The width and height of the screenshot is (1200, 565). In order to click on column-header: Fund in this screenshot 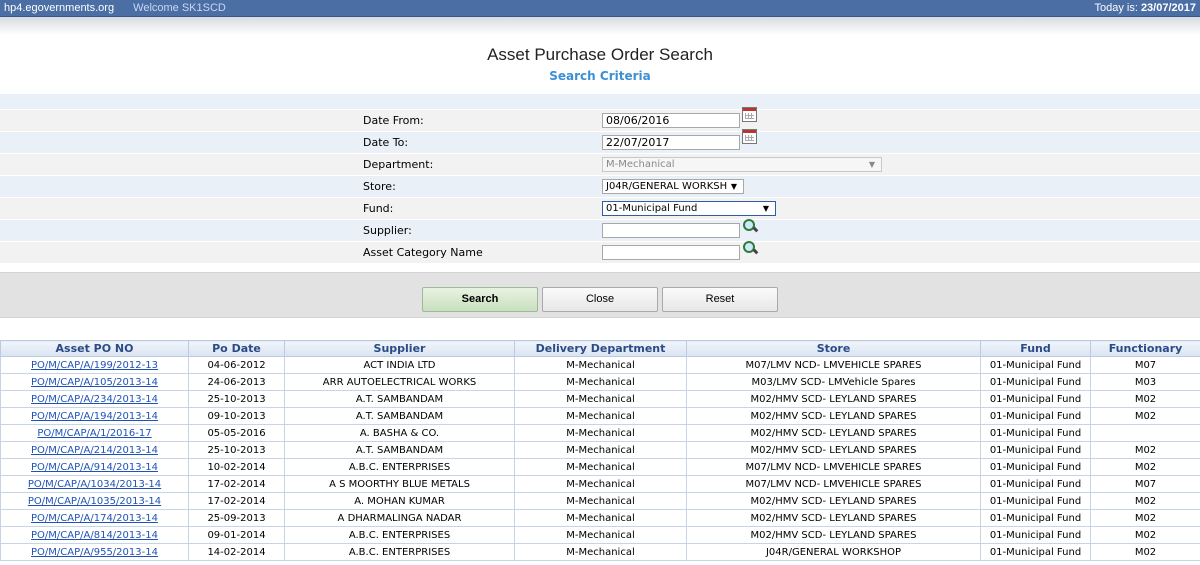, I will do `click(1035, 348)`.